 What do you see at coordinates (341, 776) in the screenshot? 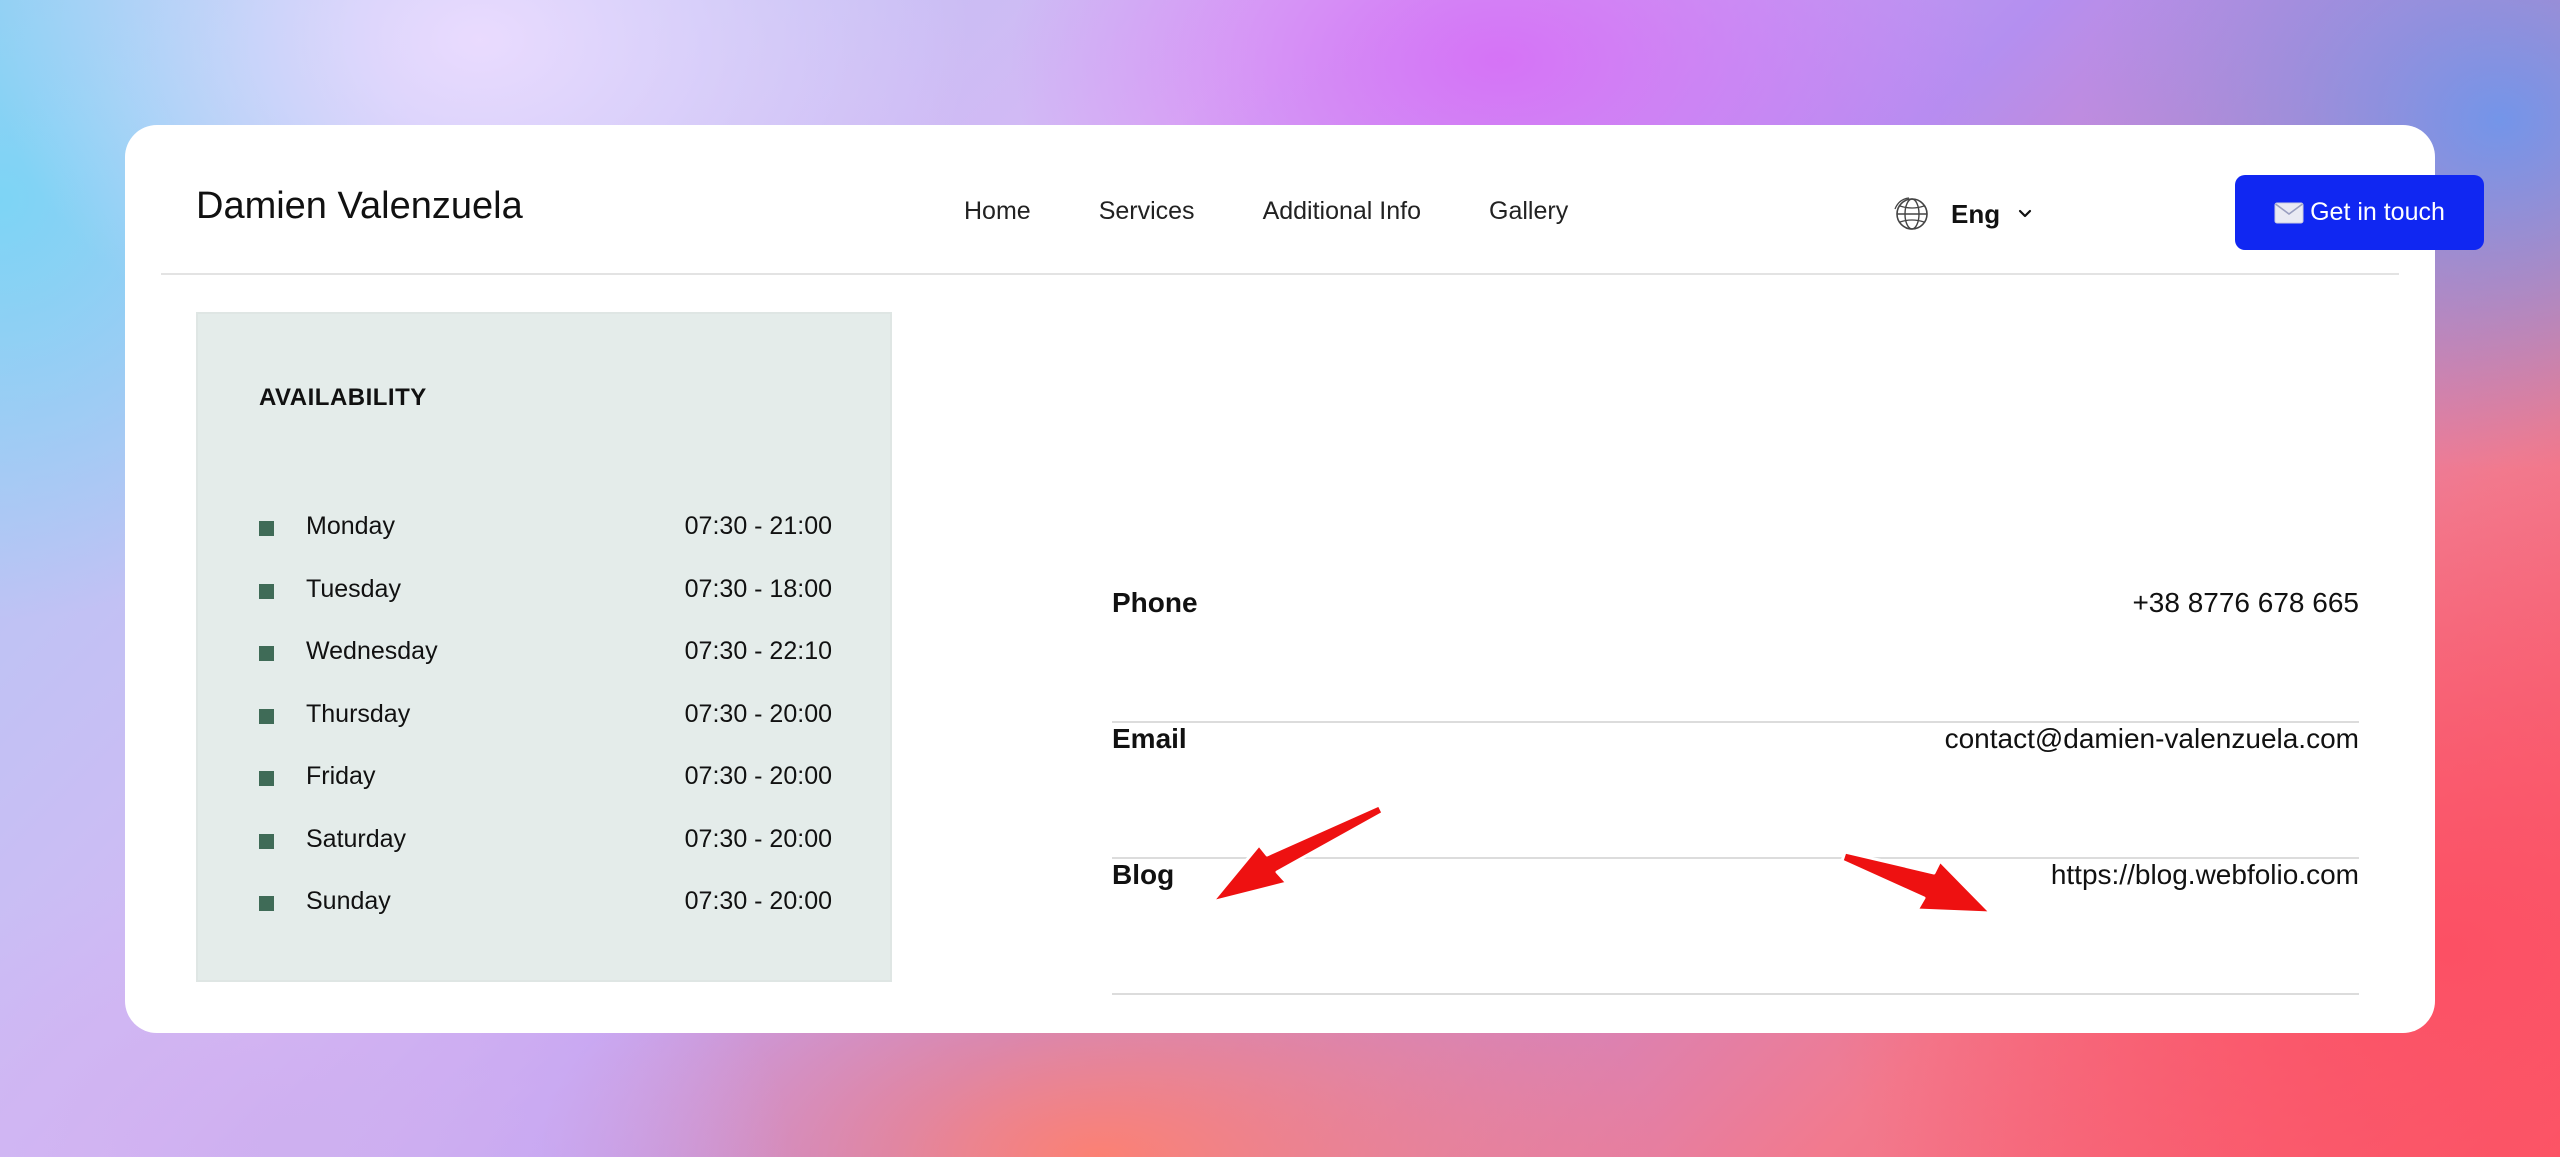
I see `schedule-day: Friday` at bounding box center [341, 776].